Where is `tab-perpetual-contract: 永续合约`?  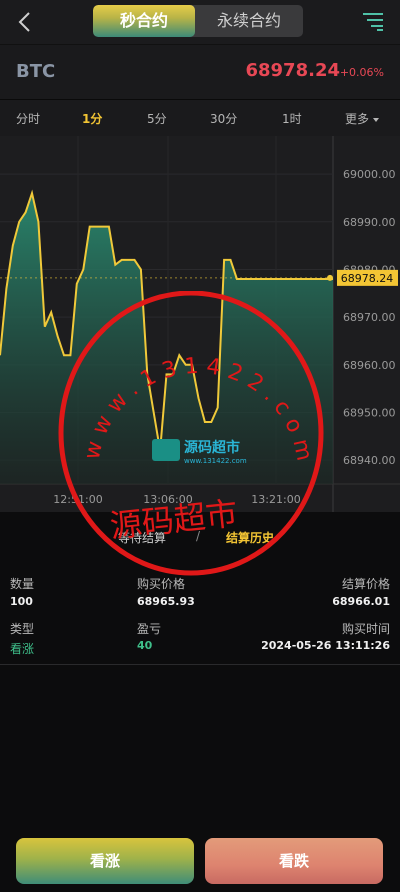
tab-perpetual-contract: 永续合约 is located at coordinates (249, 21).